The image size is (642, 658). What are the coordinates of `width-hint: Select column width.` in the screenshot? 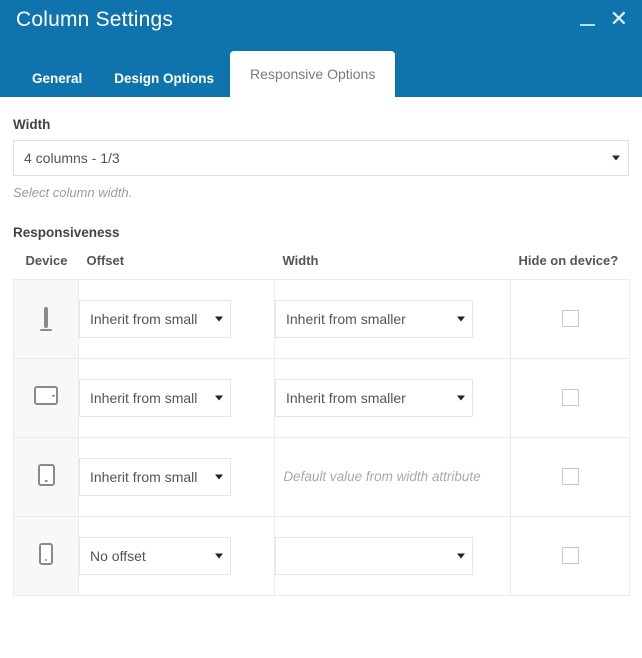 It's located at (73, 192).